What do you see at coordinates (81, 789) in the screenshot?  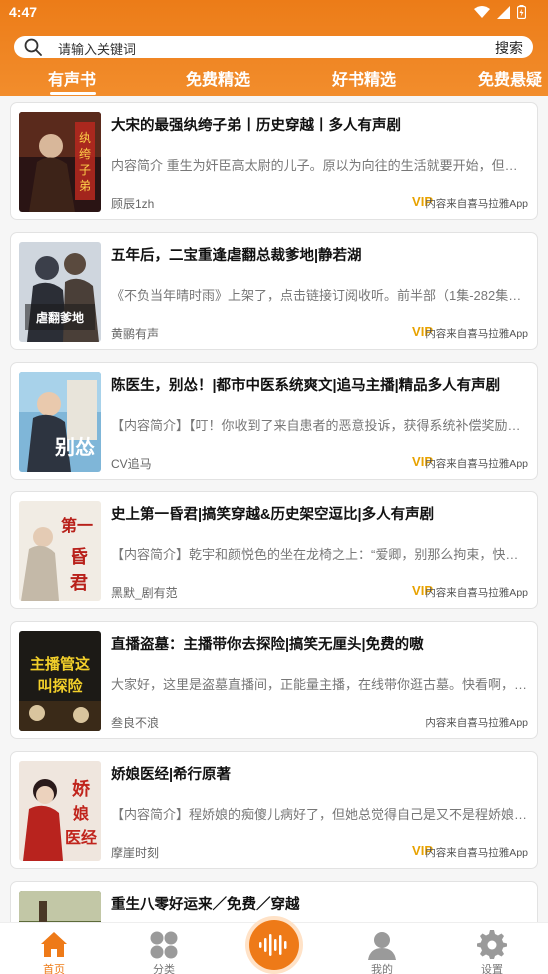 I see `svg-text: 娇` at bounding box center [81, 789].